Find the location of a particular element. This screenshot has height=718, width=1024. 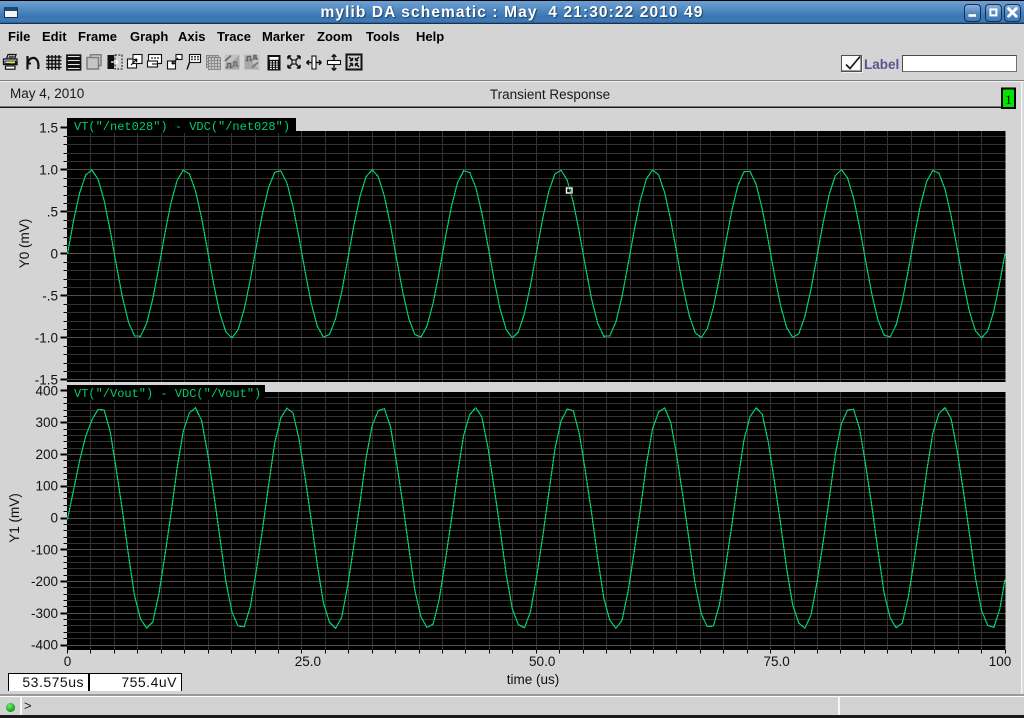

svg-text: -400 is located at coordinates (44, 645).